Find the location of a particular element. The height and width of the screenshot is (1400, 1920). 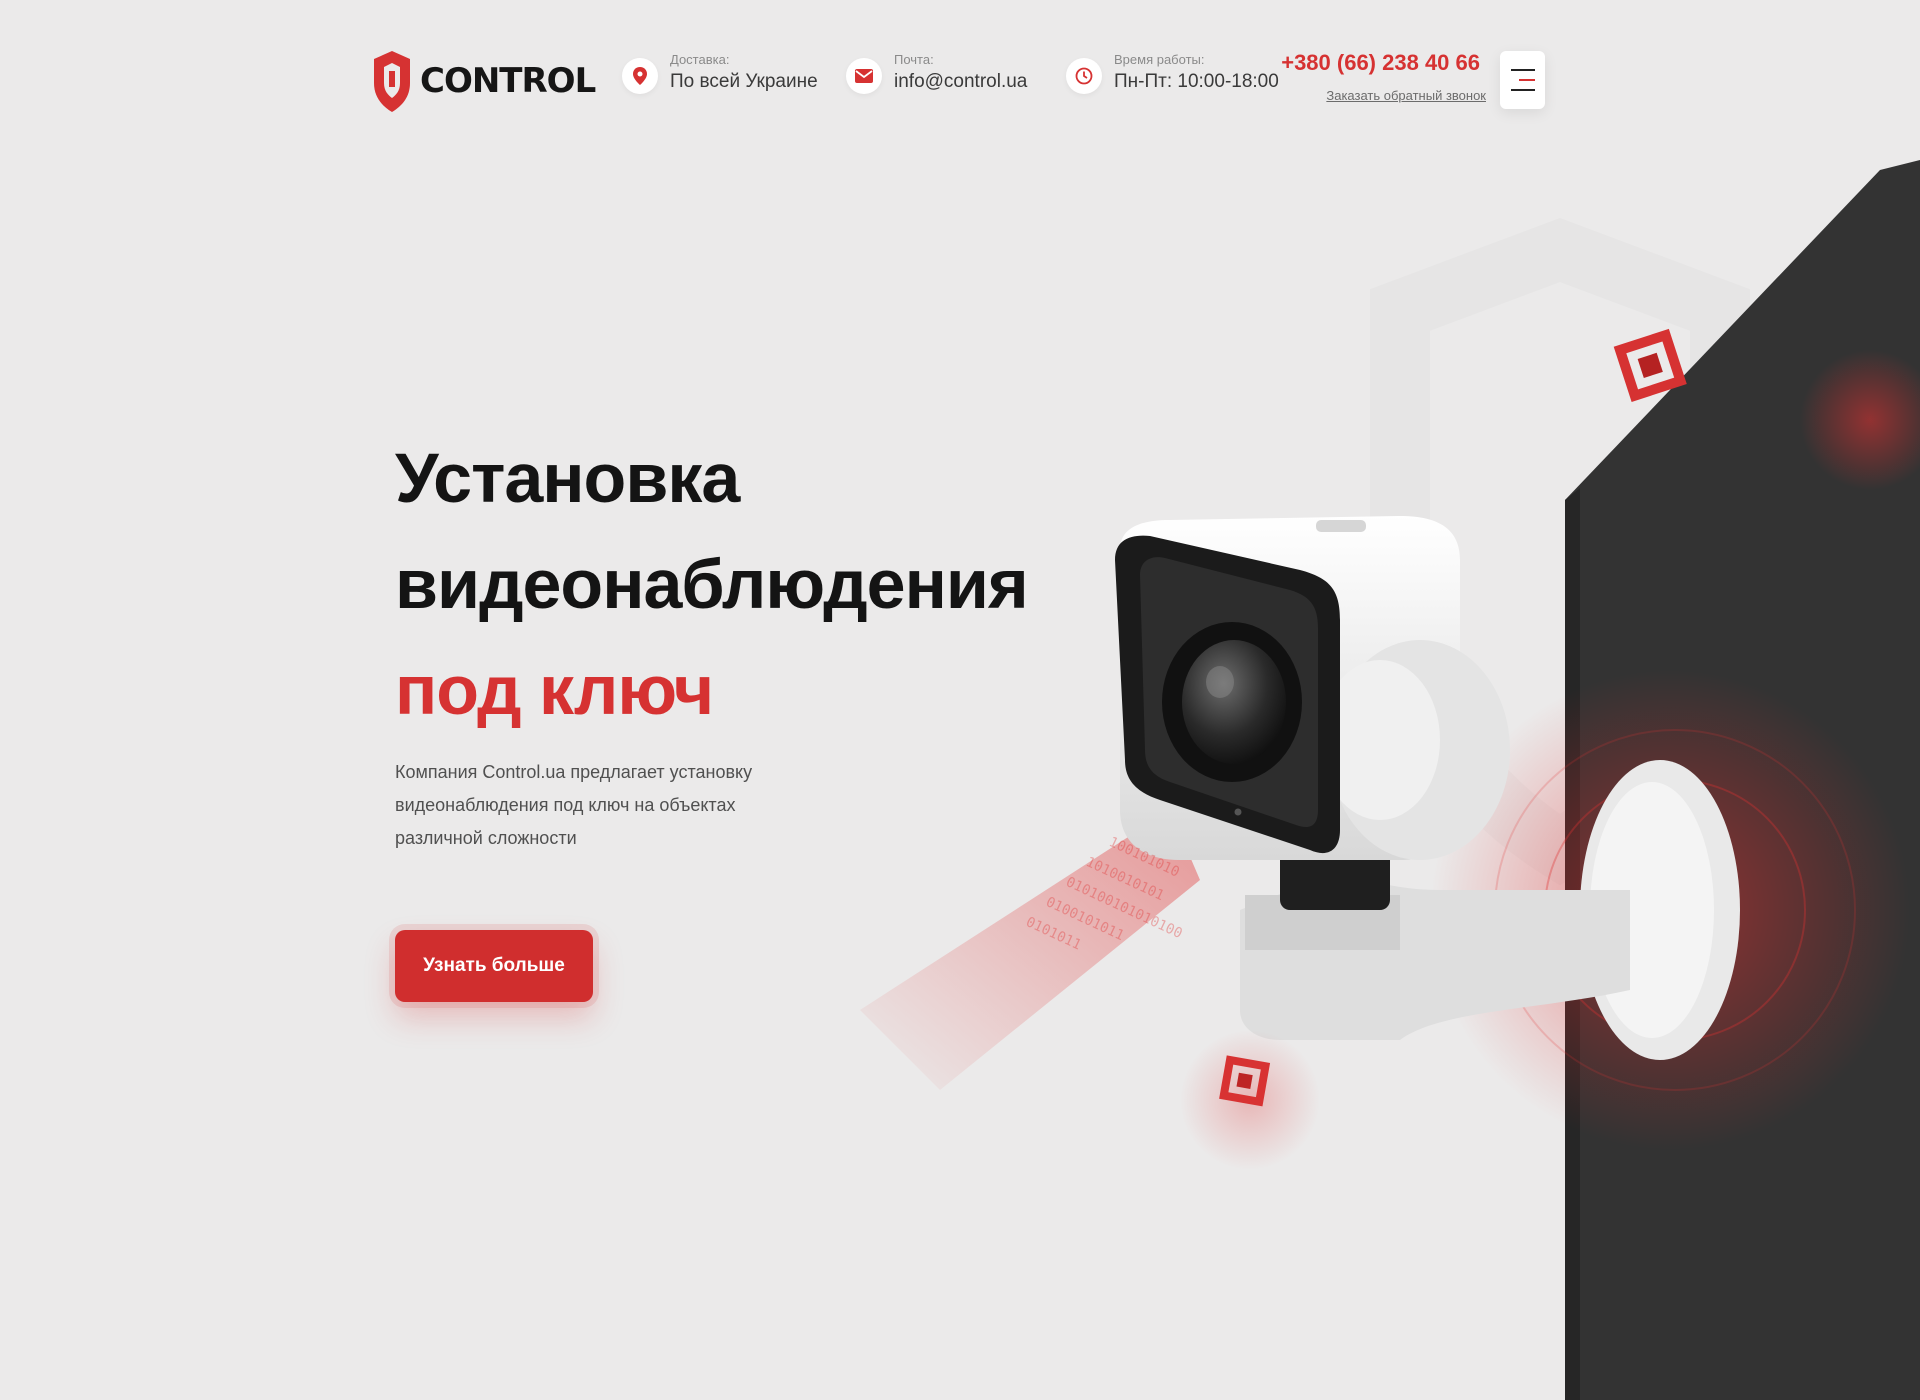

camera-body is located at coordinates (1312, 688).